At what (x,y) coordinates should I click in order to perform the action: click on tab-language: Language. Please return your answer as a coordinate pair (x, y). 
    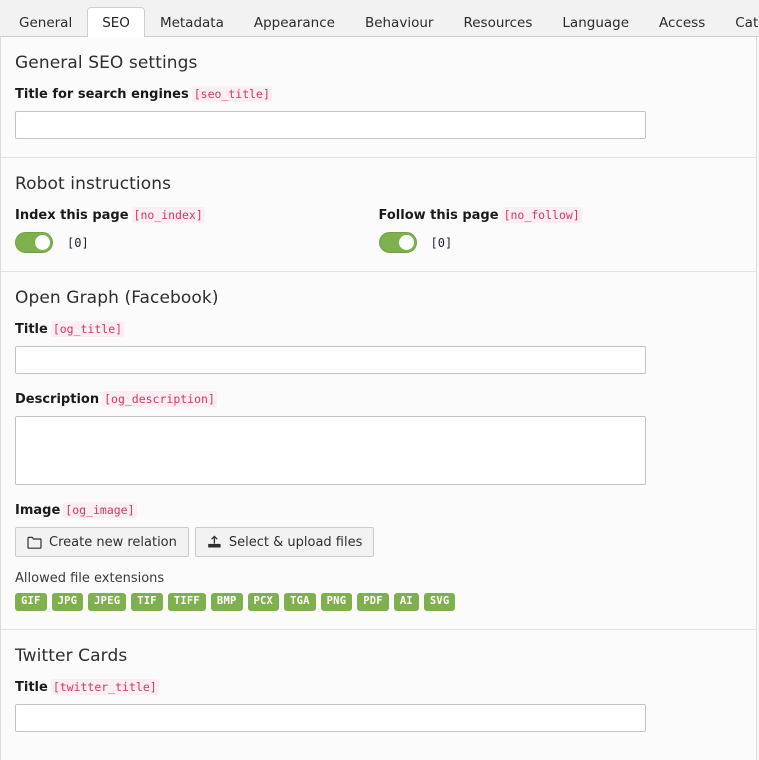
    Looking at the image, I should click on (595, 22).